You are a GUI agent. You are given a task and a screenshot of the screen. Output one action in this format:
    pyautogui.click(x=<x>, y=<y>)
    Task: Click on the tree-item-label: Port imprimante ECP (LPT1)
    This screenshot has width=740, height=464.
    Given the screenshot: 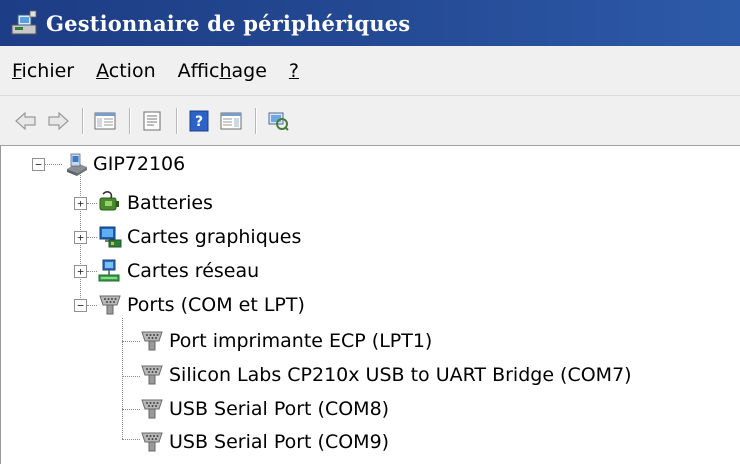 What is the action you would take?
    pyautogui.click(x=301, y=341)
    